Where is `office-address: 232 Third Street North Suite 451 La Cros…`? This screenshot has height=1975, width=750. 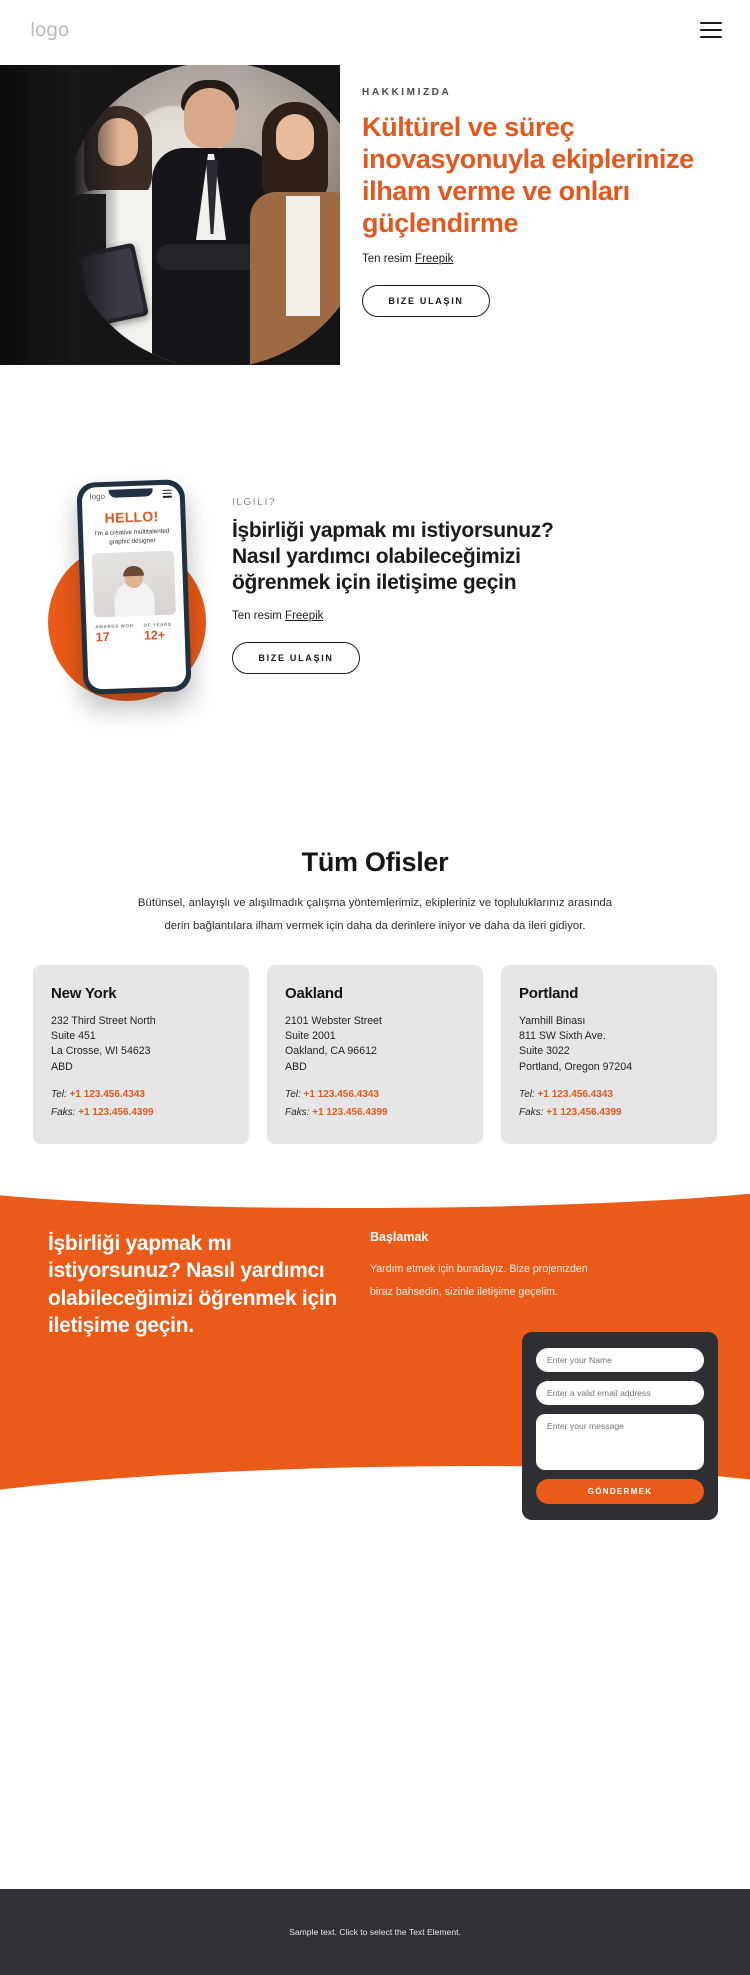
office-address: 232 Third Street North Suite 451 La Cros… is located at coordinates (103, 1043).